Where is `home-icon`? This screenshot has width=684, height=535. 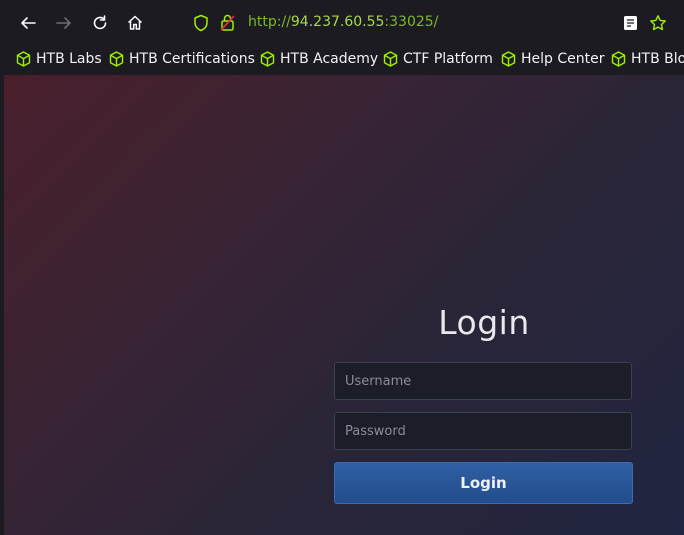 home-icon is located at coordinates (135, 22).